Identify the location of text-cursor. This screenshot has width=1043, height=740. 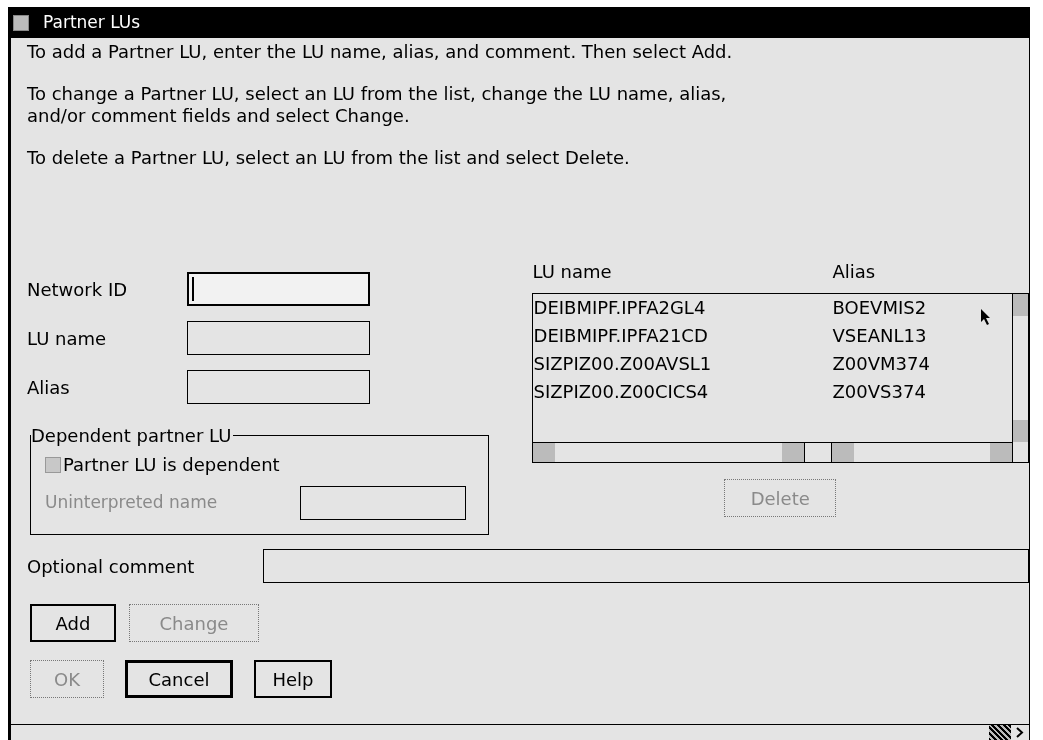
(193, 289).